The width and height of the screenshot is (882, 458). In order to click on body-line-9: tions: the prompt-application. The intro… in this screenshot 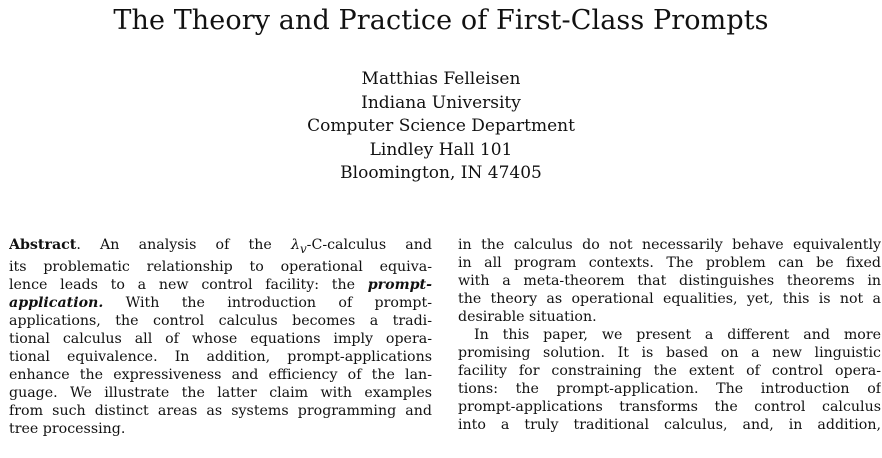, I will do `click(669, 389)`.